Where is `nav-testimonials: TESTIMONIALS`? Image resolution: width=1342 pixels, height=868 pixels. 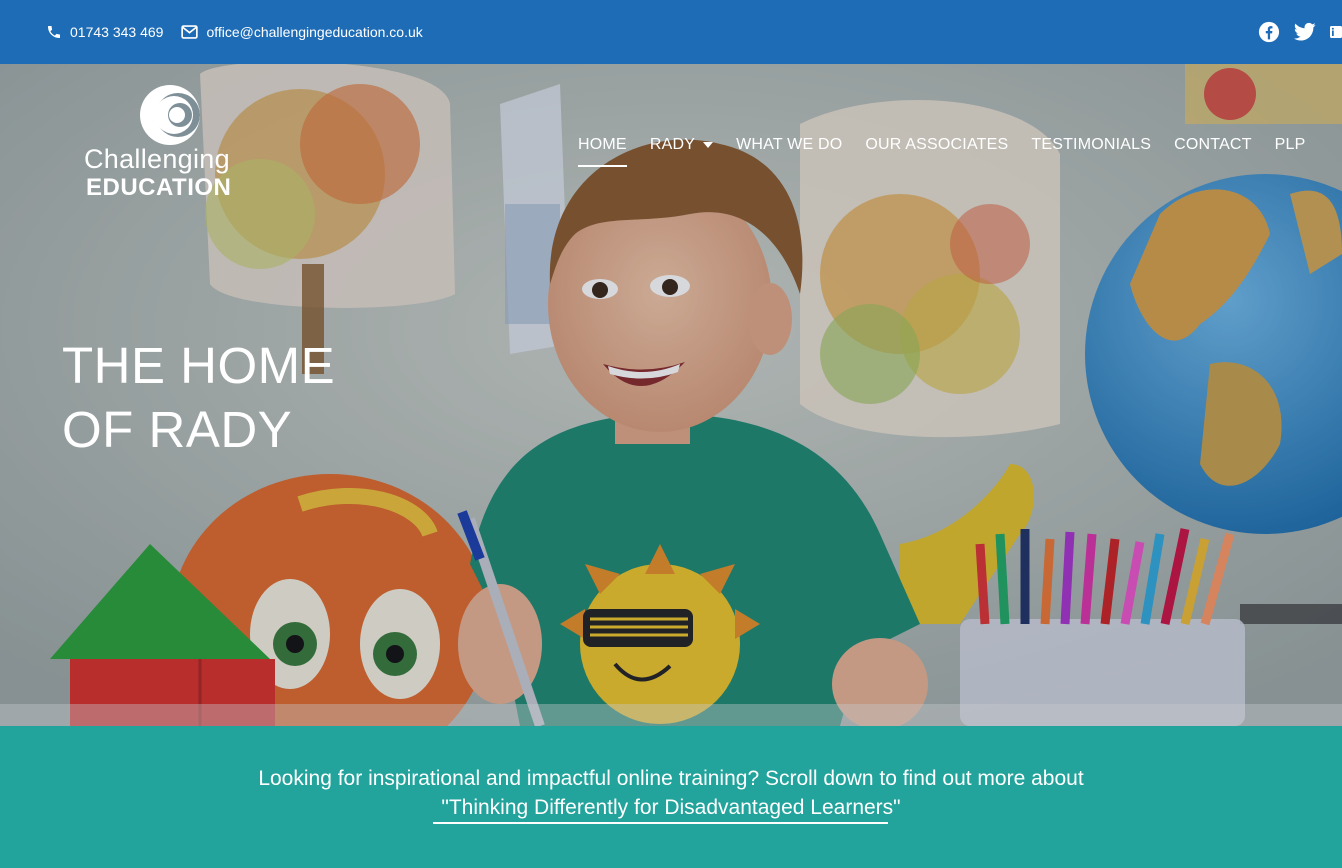 nav-testimonials: TESTIMONIALS is located at coordinates (1091, 145).